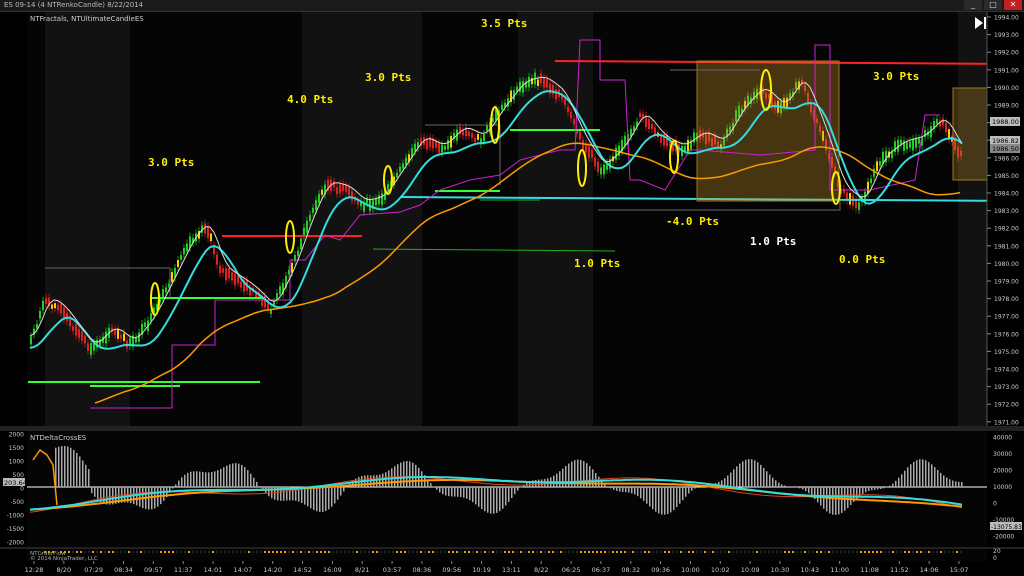  I want to click on time-tick-label: 11:37, so click(183, 570).